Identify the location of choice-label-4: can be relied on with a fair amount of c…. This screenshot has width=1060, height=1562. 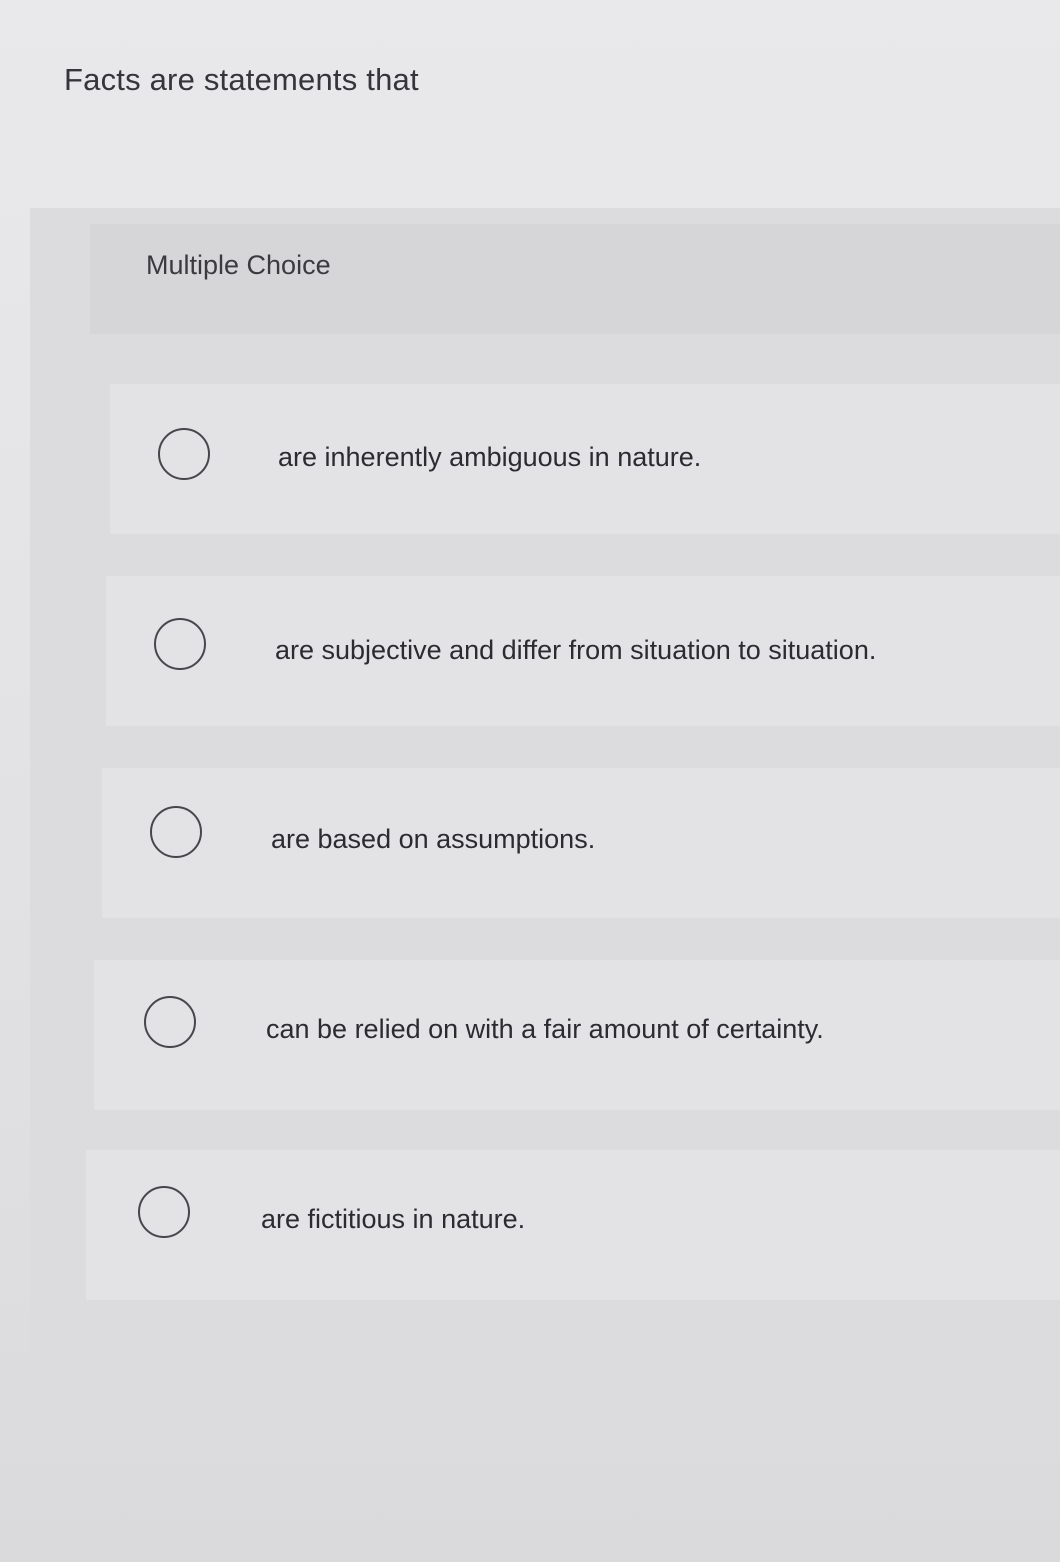
(545, 1029).